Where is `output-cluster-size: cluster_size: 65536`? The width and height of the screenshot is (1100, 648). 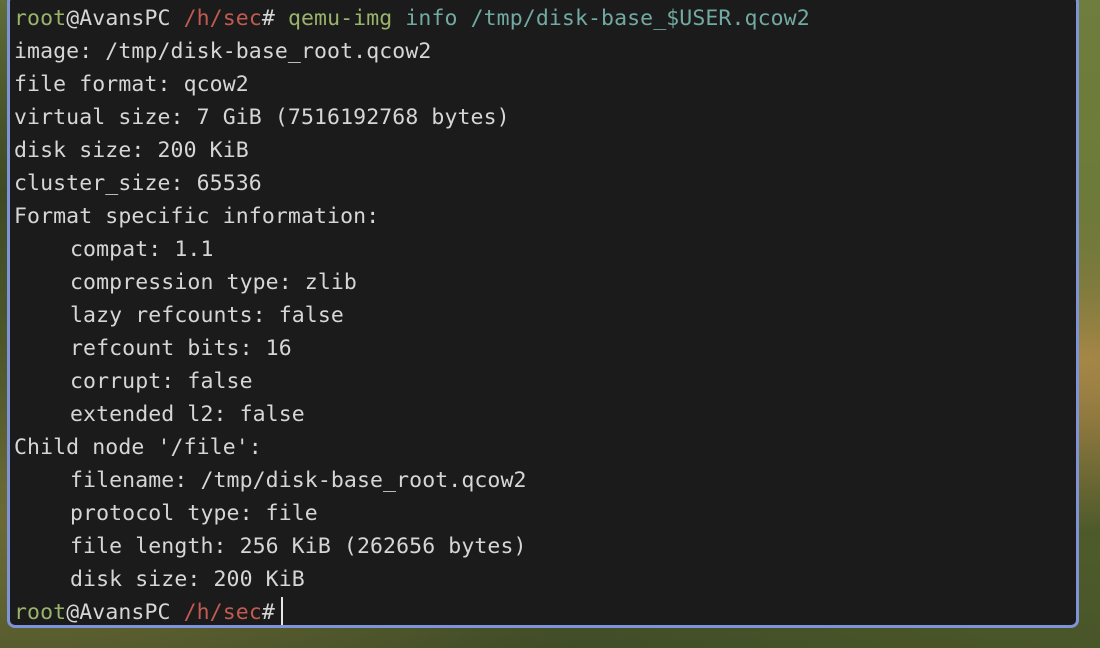
output-cluster-size: cluster_size: 65536 is located at coordinates (138, 183).